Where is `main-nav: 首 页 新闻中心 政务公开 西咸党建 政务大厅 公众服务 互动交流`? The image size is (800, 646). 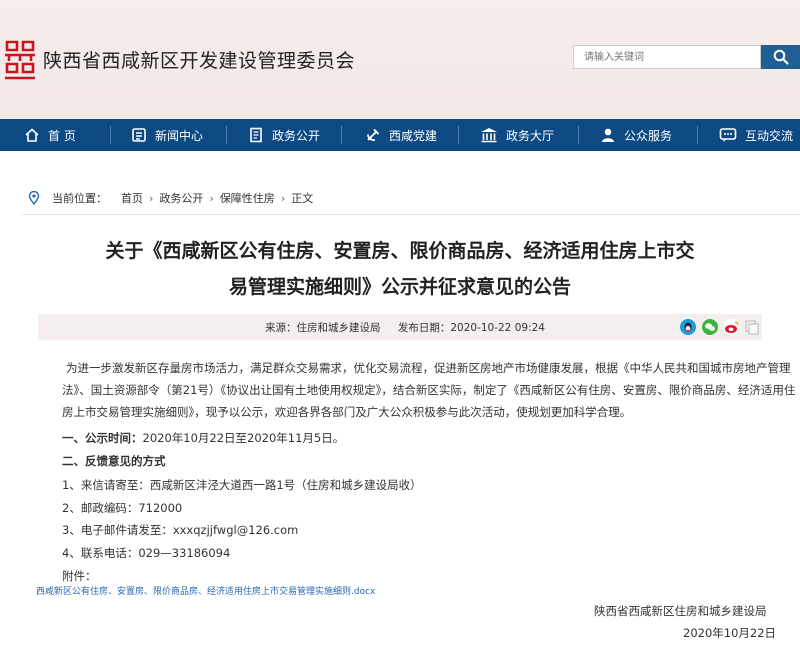
main-nav: 首 页 新闻中心 政务公开 西咸党建 政务大厅 公众服务 互动交流 is located at coordinates (400, 135).